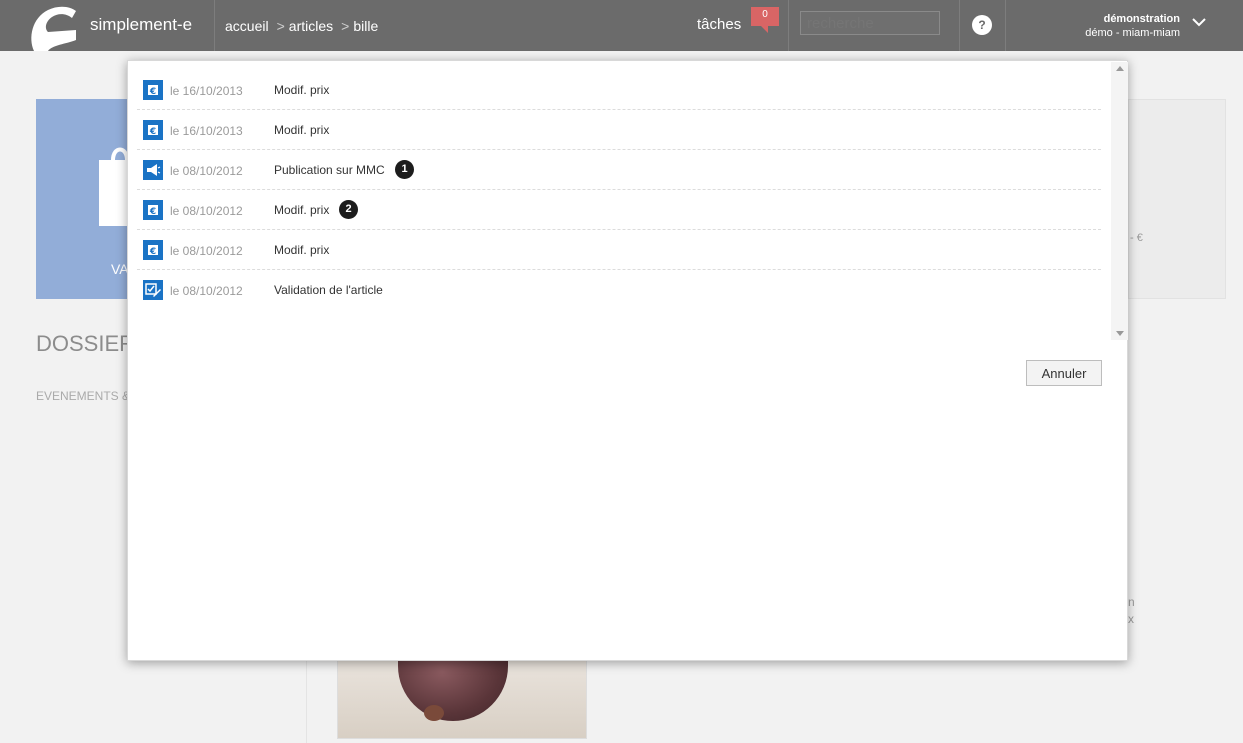  What do you see at coordinates (1141, 19) in the screenshot?
I see `user-name: démonstration` at bounding box center [1141, 19].